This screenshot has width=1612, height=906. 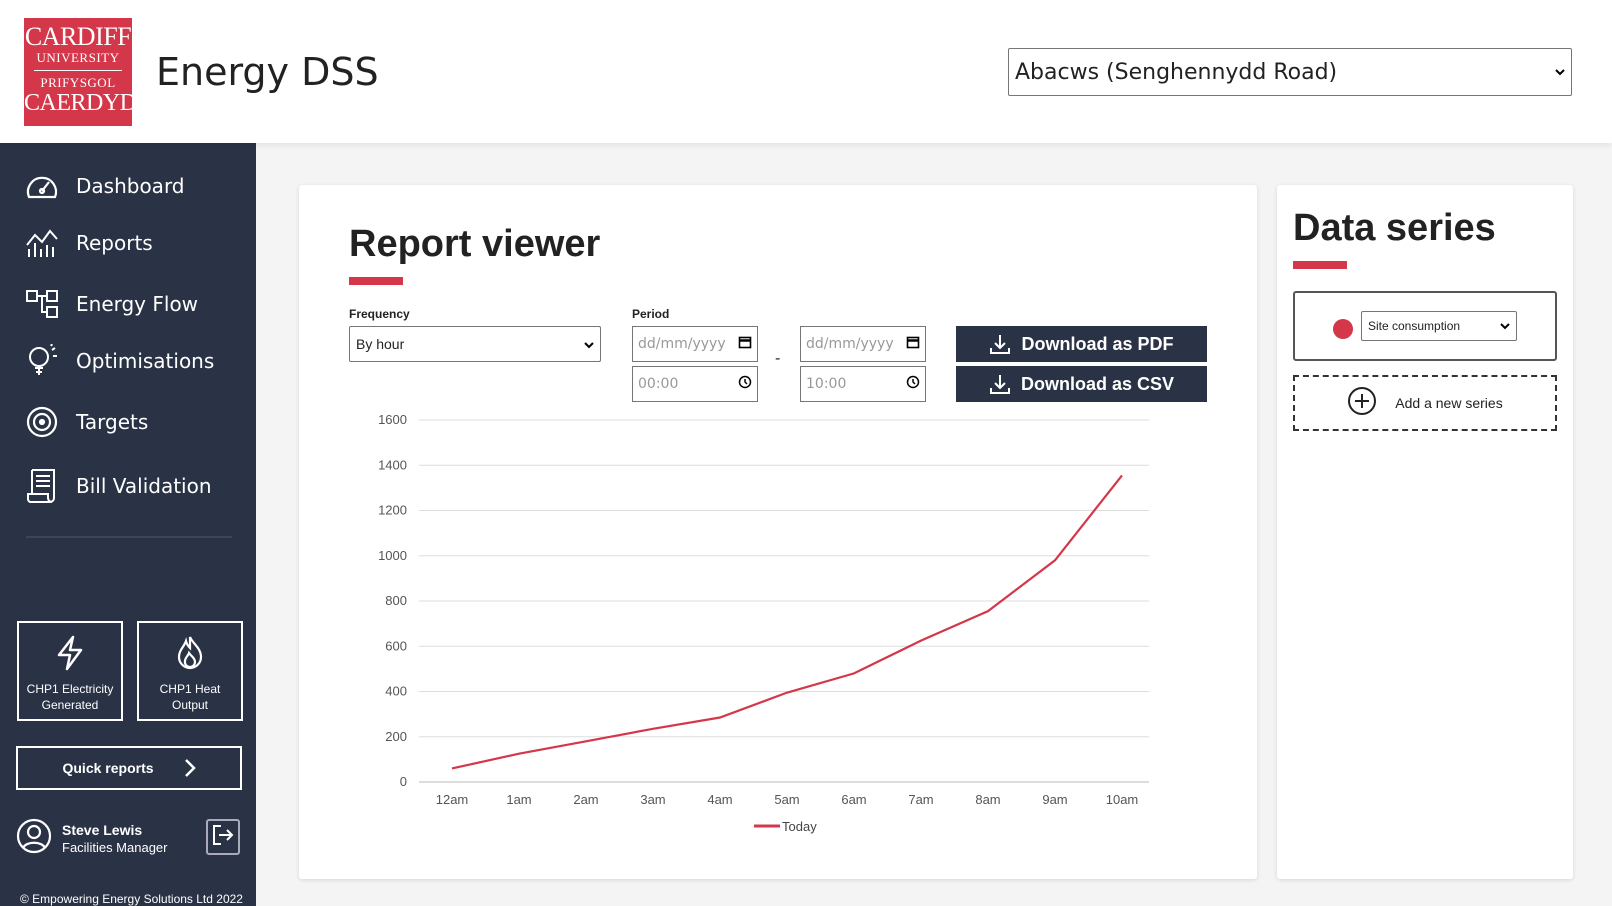 What do you see at coordinates (70, 697) in the screenshot?
I see `quick-tile-label: CHP1 Electricity Generated` at bounding box center [70, 697].